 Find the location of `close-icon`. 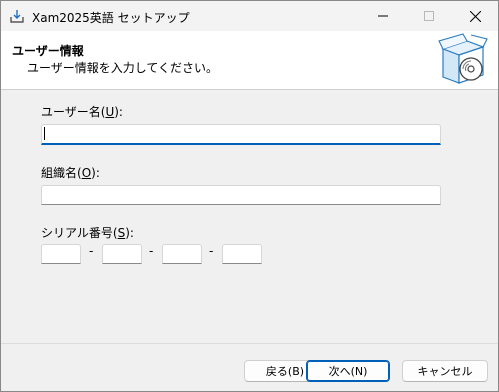

close-icon is located at coordinates (475, 16).